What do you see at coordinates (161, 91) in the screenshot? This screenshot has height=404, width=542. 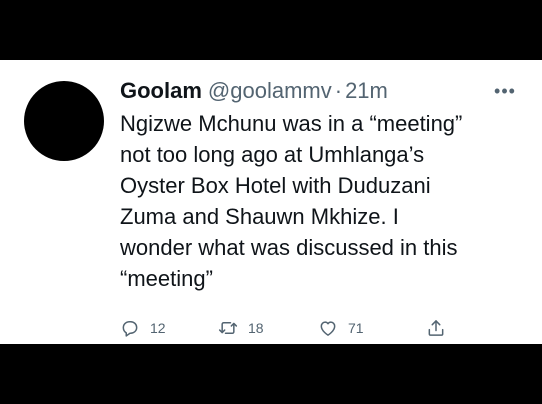 I see `display-name: Goolam` at bounding box center [161, 91].